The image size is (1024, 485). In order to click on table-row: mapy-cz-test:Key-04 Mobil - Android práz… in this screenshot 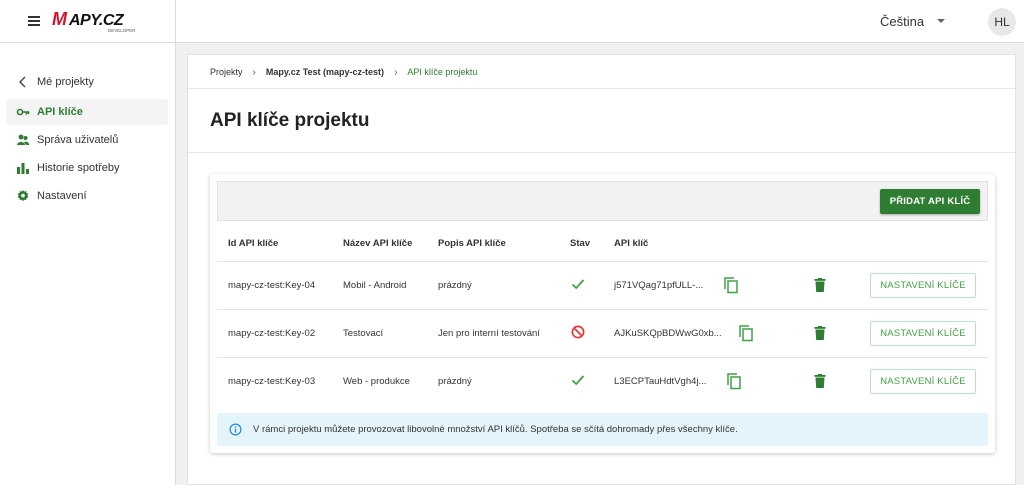, I will do `click(602, 285)`.